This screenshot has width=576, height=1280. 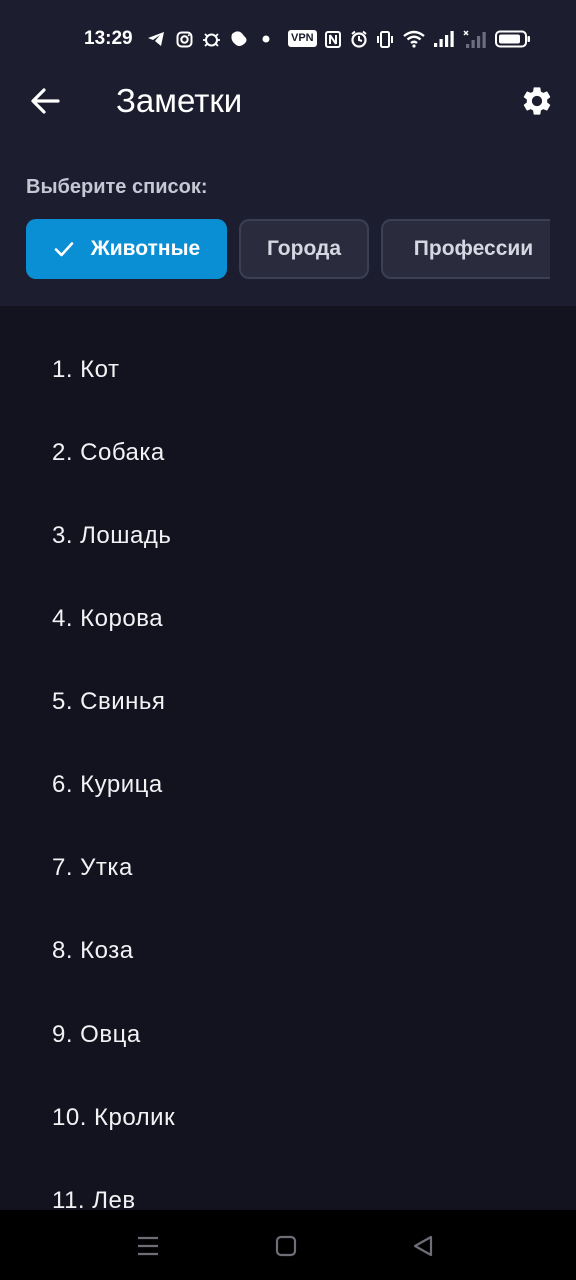 I want to click on chip-professions: Профессии, so click(x=465, y=249).